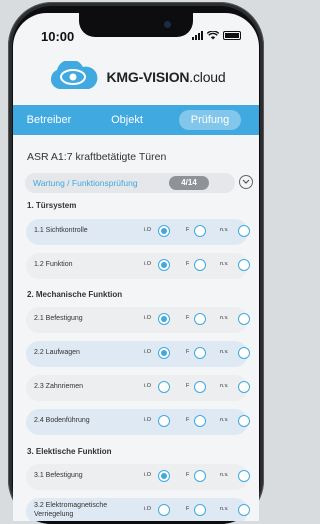 The height and width of the screenshot is (524, 320). Describe the element at coordinates (62, 420) in the screenshot. I see `row-label: 2.4 Bodenführung` at that location.